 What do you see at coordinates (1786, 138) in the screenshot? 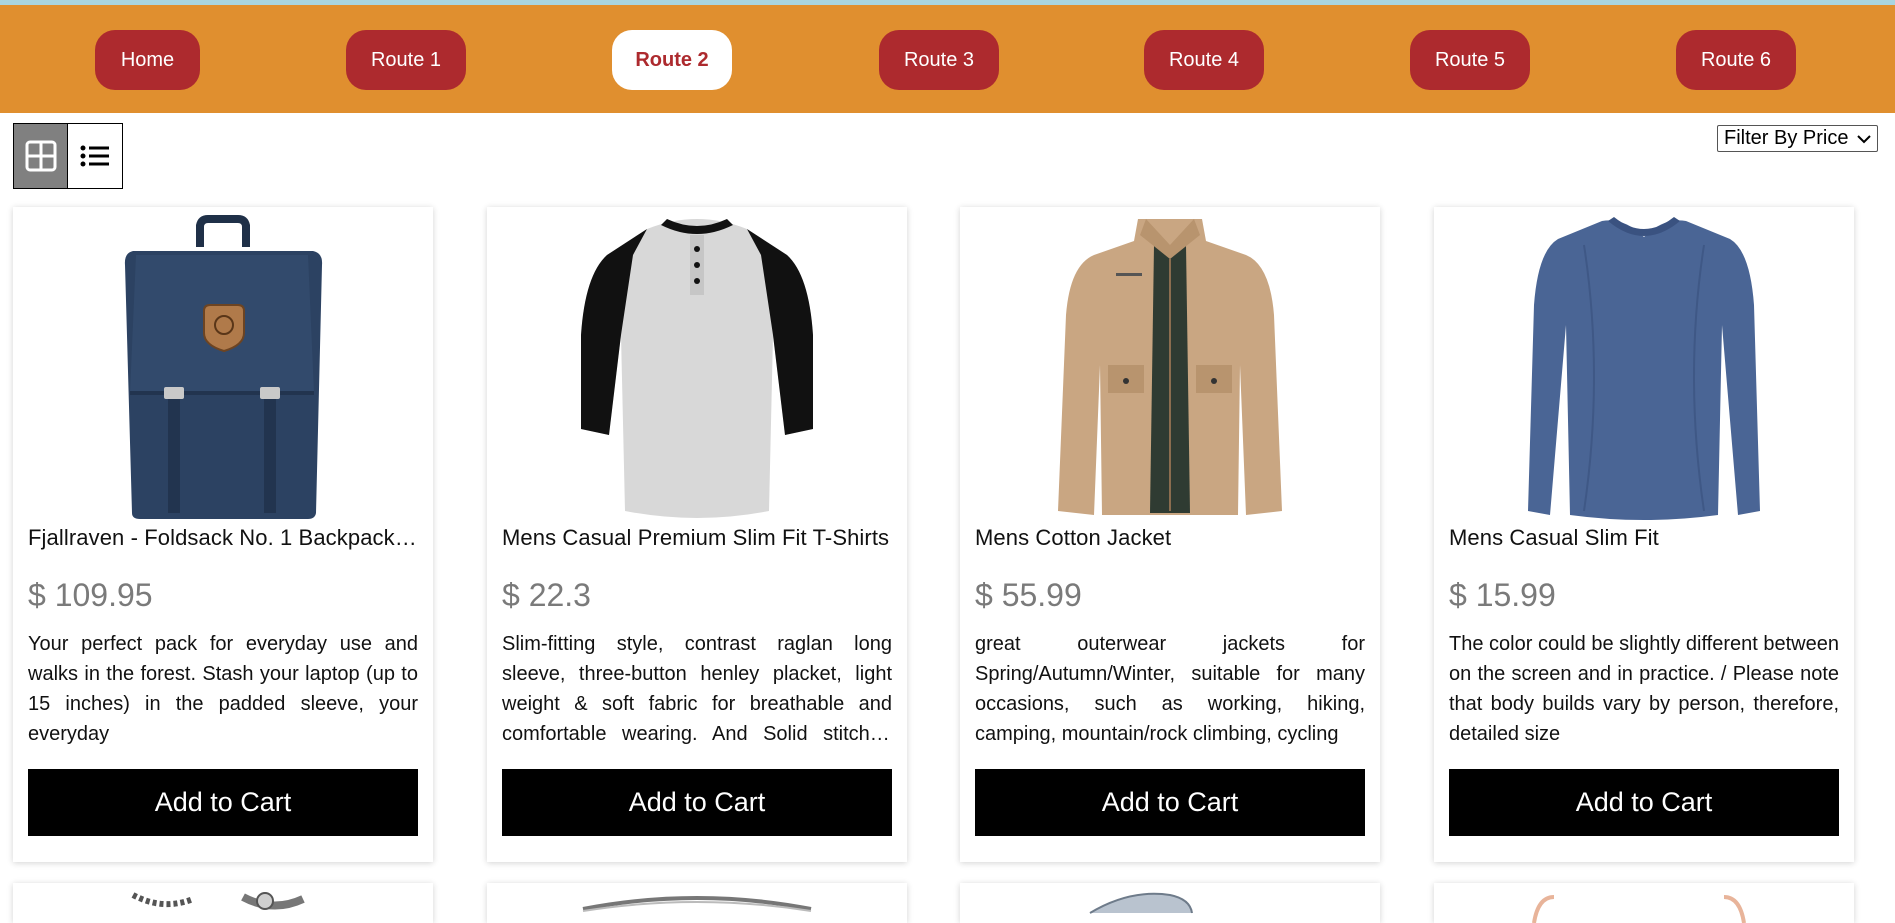
I see `filter-label: Filter By Price` at bounding box center [1786, 138].